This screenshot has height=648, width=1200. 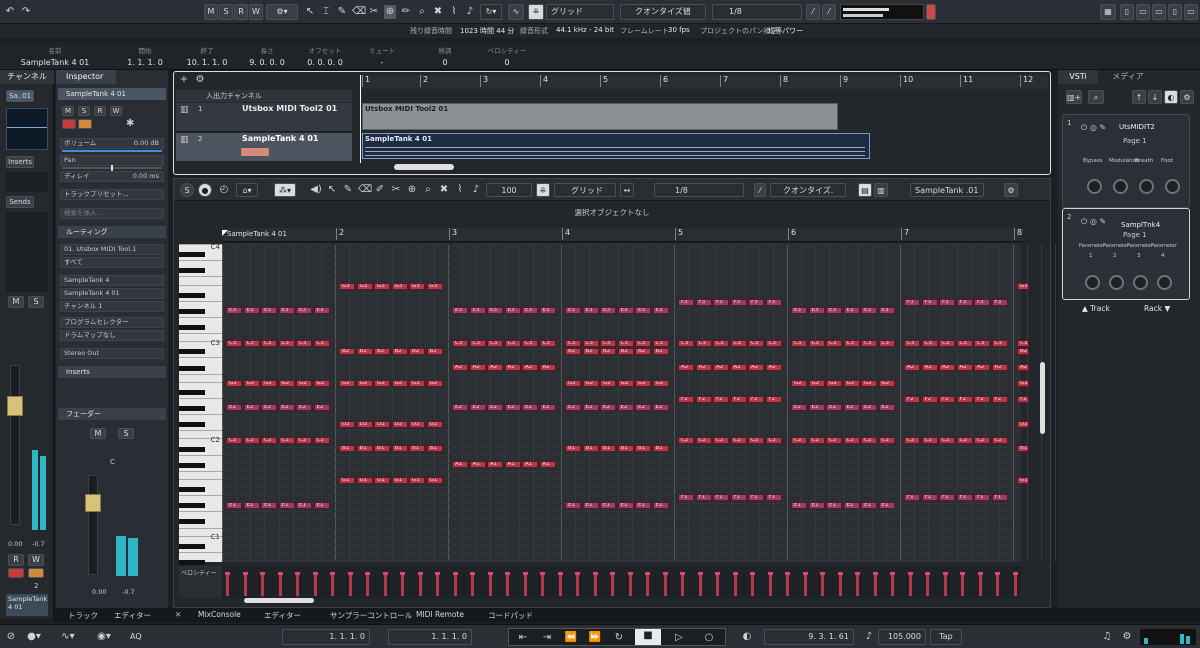 What do you see at coordinates (747, 637) in the screenshot?
I see `metronome-toggle-icon: ◐` at bounding box center [747, 637].